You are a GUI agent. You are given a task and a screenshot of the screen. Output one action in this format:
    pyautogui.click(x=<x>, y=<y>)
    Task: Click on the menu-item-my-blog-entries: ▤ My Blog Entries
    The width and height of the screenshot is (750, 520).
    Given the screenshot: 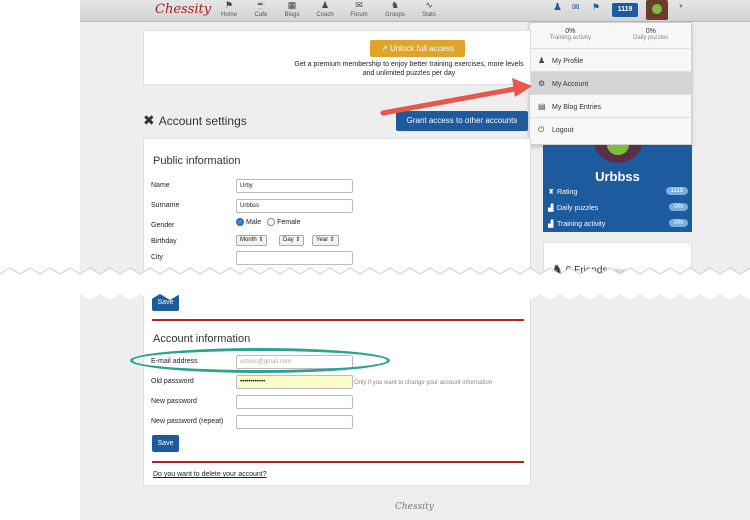 What is the action you would take?
    pyautogui.click(x=610, y=106)
    